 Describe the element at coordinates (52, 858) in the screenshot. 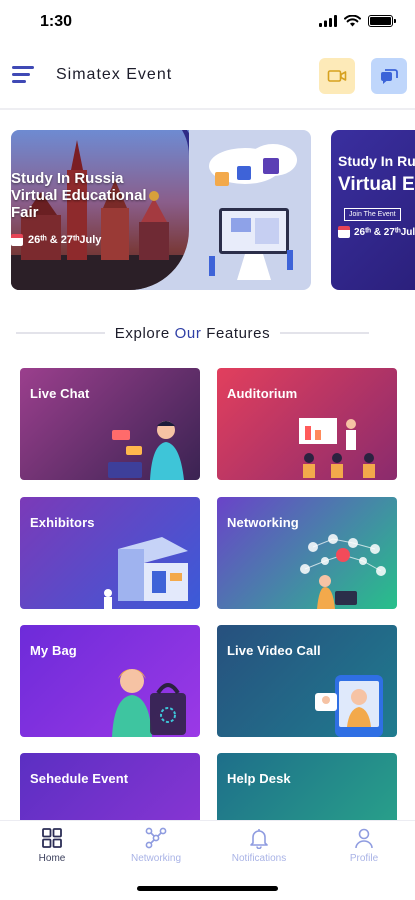

I see `tab-label: Home` at that location.